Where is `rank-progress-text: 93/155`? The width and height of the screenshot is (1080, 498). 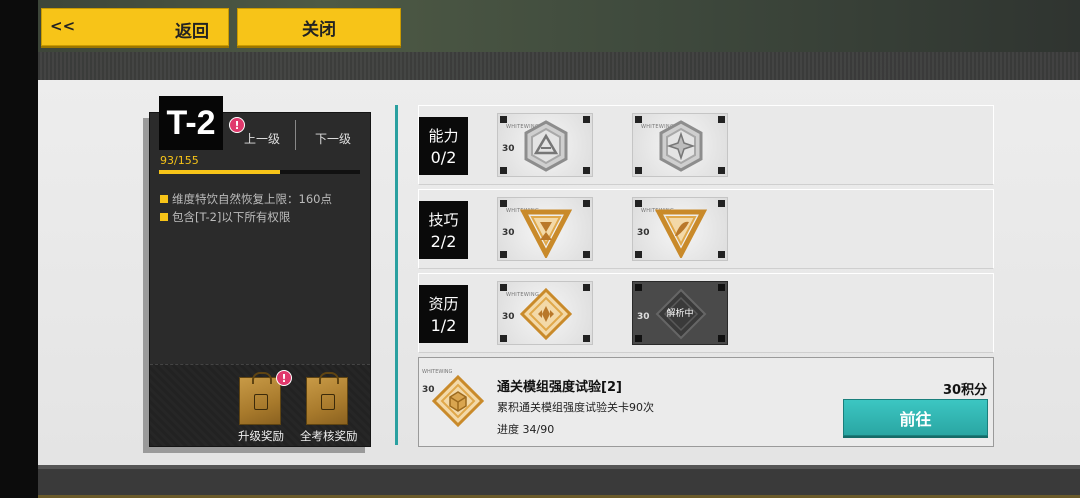
rank-progress-text: 93/155 is located at coordinates (179, 160).